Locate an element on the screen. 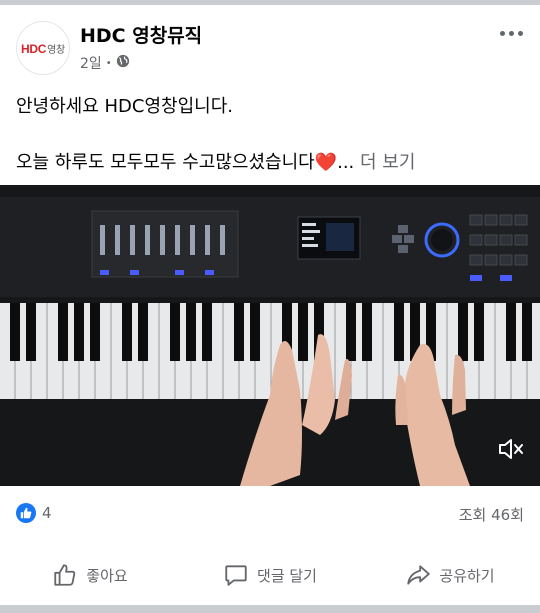  mute-button is located at coordinates (511, 449).